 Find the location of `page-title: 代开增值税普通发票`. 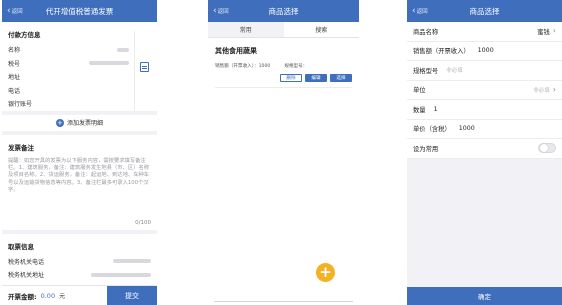

page-title: 代开增值税普通发票 is located at coordinates (79, 11).